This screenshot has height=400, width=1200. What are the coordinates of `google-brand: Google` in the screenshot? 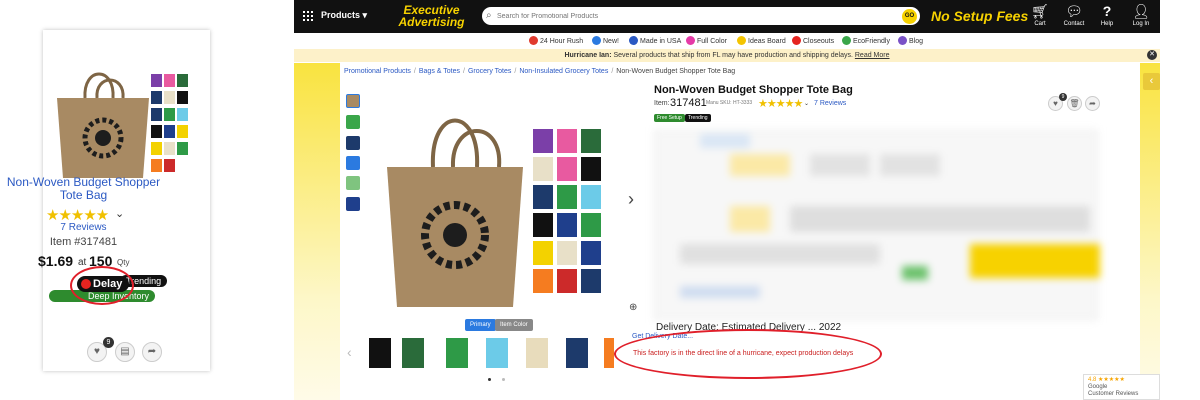 It's located at (1098, 387).